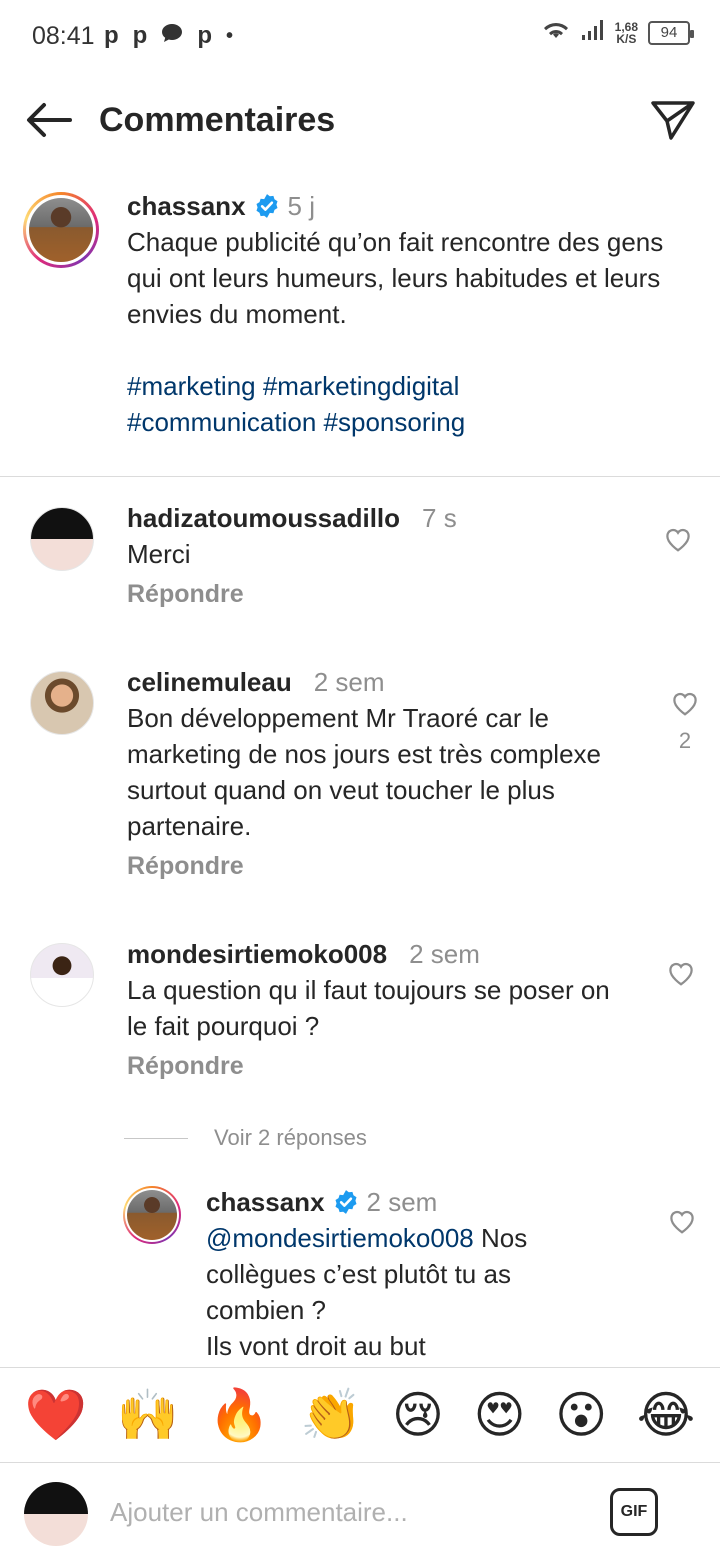 This screenshot has width=720, height=1560. Describe the element at coordinates (634, 1512) in the screenshot. I see `gif-button: GIF` at that location.